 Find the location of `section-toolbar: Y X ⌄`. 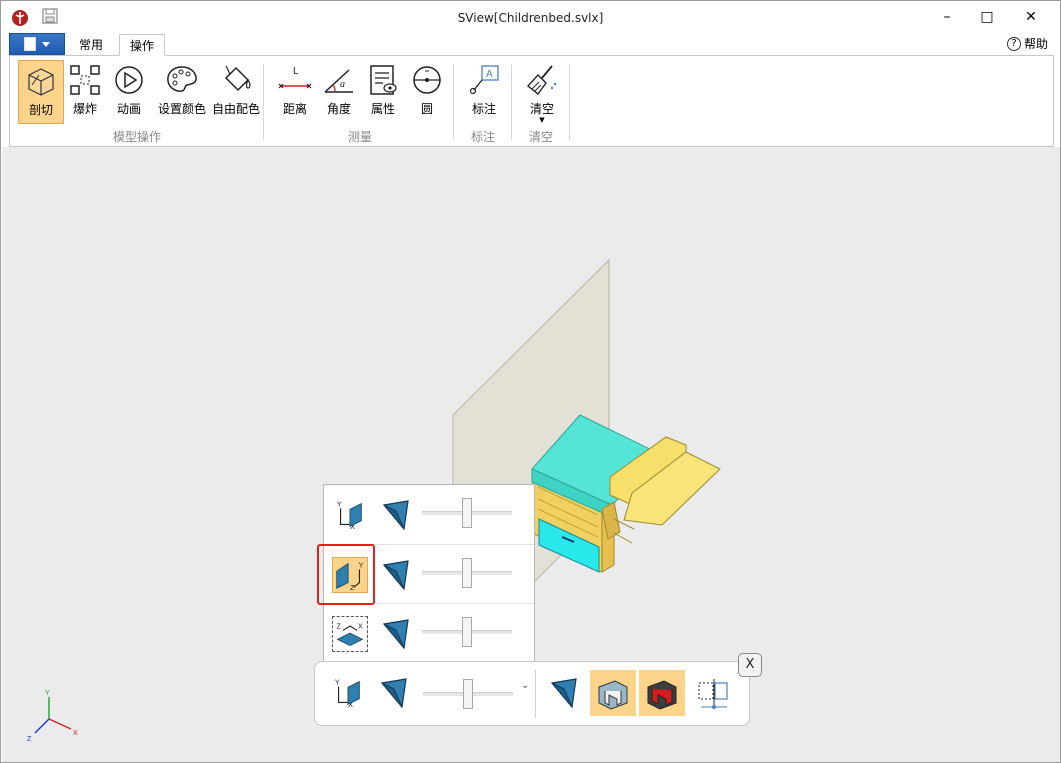

section-toolbar: Y X ⌄ is located at coordinates (532, 693).